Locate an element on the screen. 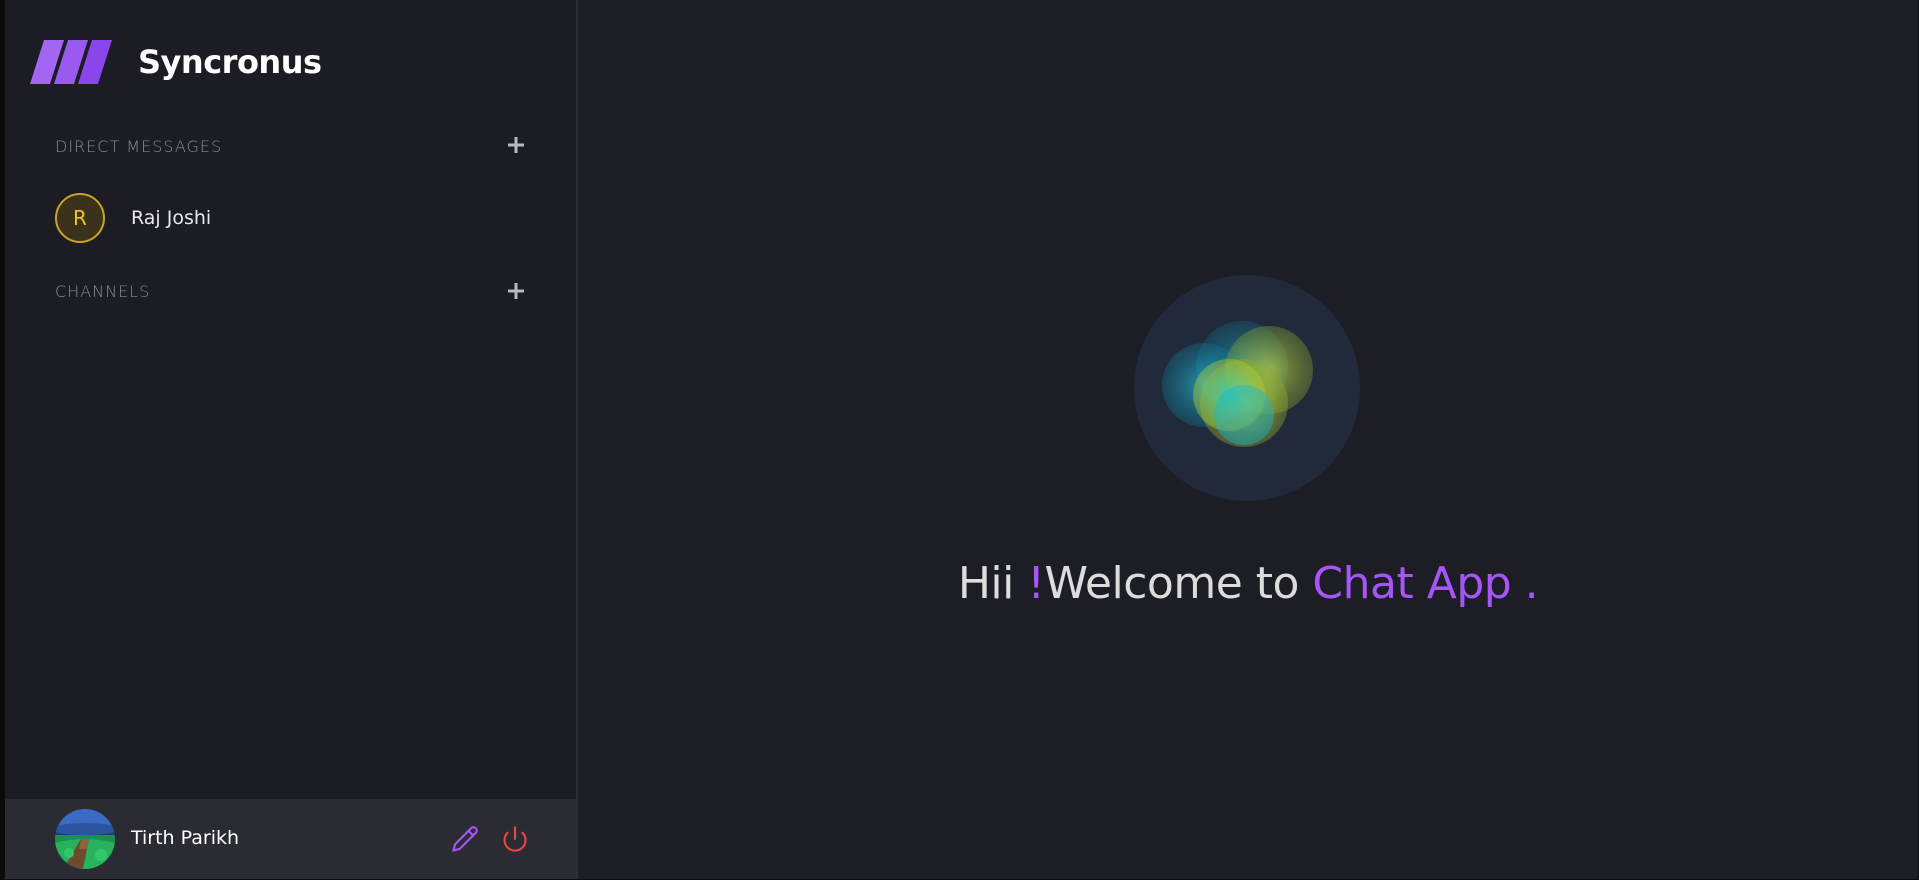  welcome-heading: Hii !Welcome to Chat App . is located at coordinates (1248, 583).